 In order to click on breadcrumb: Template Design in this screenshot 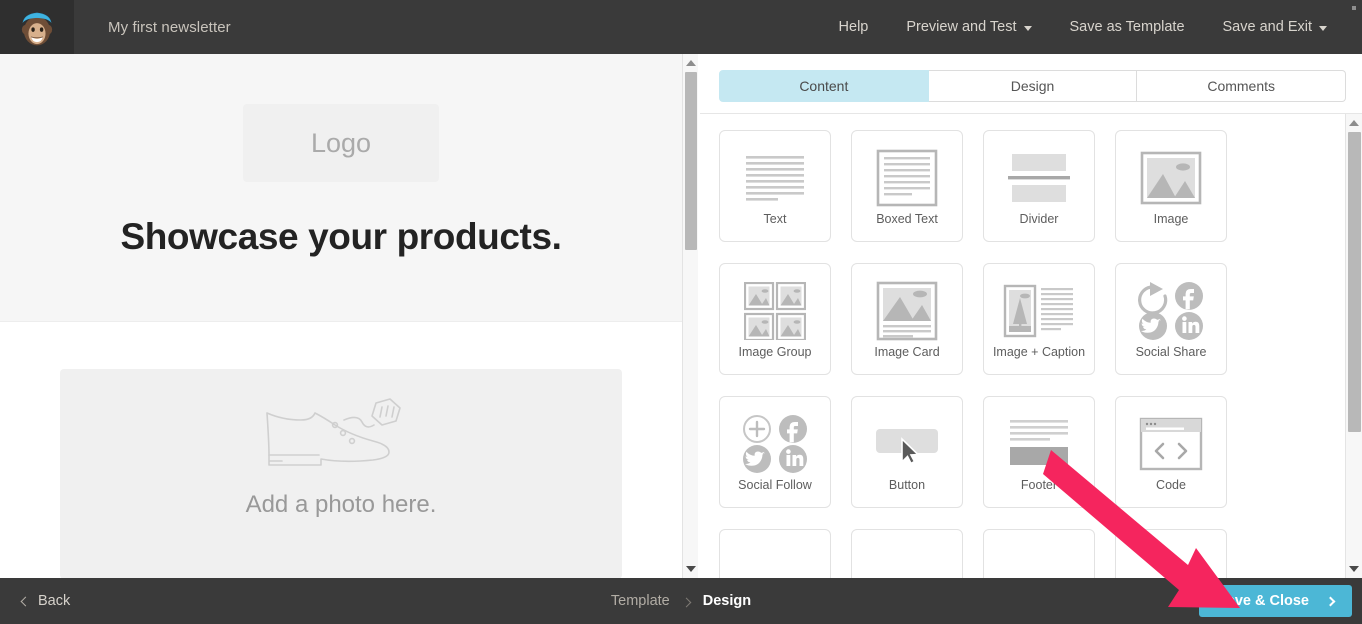, I will do `click(681, 601)`.